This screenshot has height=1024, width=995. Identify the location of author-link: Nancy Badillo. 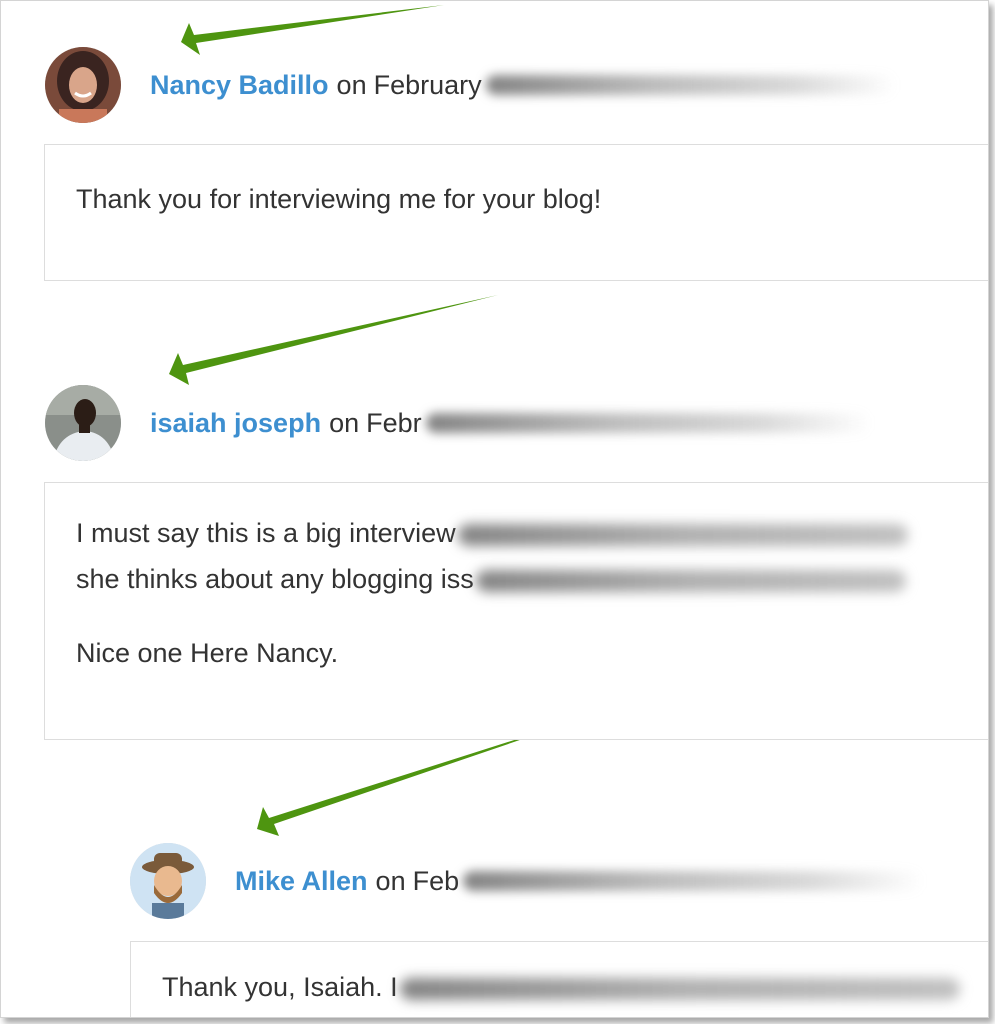
(239, 85).